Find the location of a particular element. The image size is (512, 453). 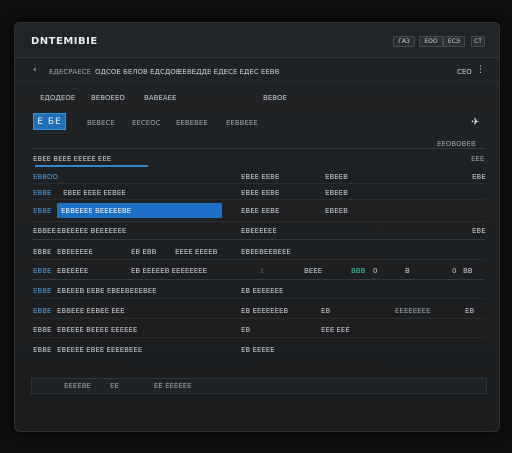

row-3-col4: ЕВЕЕВ is located at coordinates (336, 211).